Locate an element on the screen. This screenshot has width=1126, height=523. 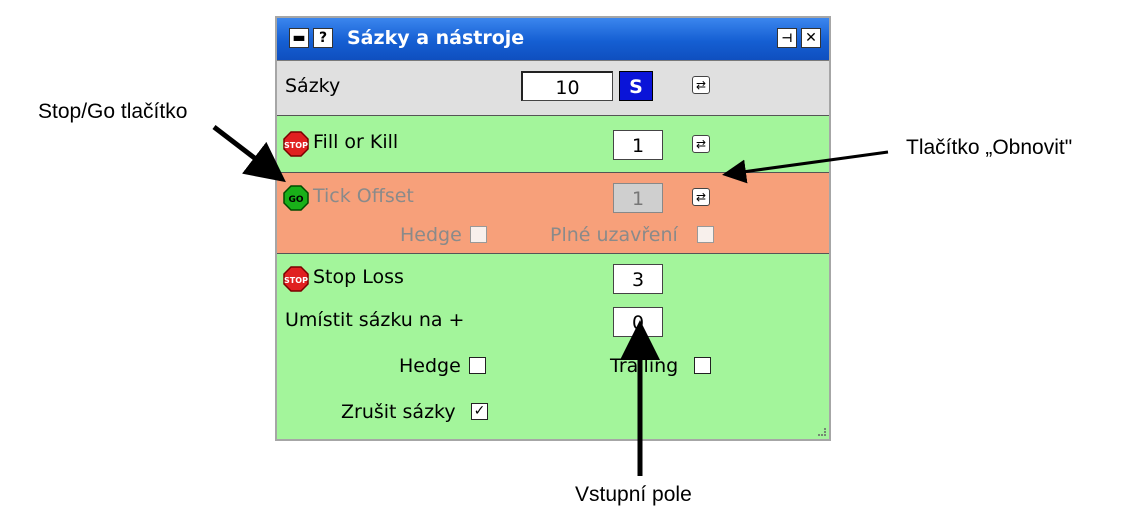
tick-offset-label: Tick Offset is located at coordinates (363, 196).